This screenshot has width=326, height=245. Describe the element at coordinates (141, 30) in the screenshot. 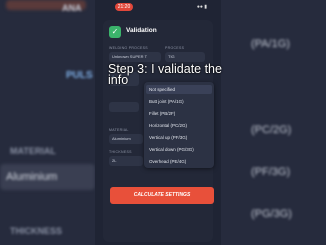

I see `page-title: Validation` at that location.